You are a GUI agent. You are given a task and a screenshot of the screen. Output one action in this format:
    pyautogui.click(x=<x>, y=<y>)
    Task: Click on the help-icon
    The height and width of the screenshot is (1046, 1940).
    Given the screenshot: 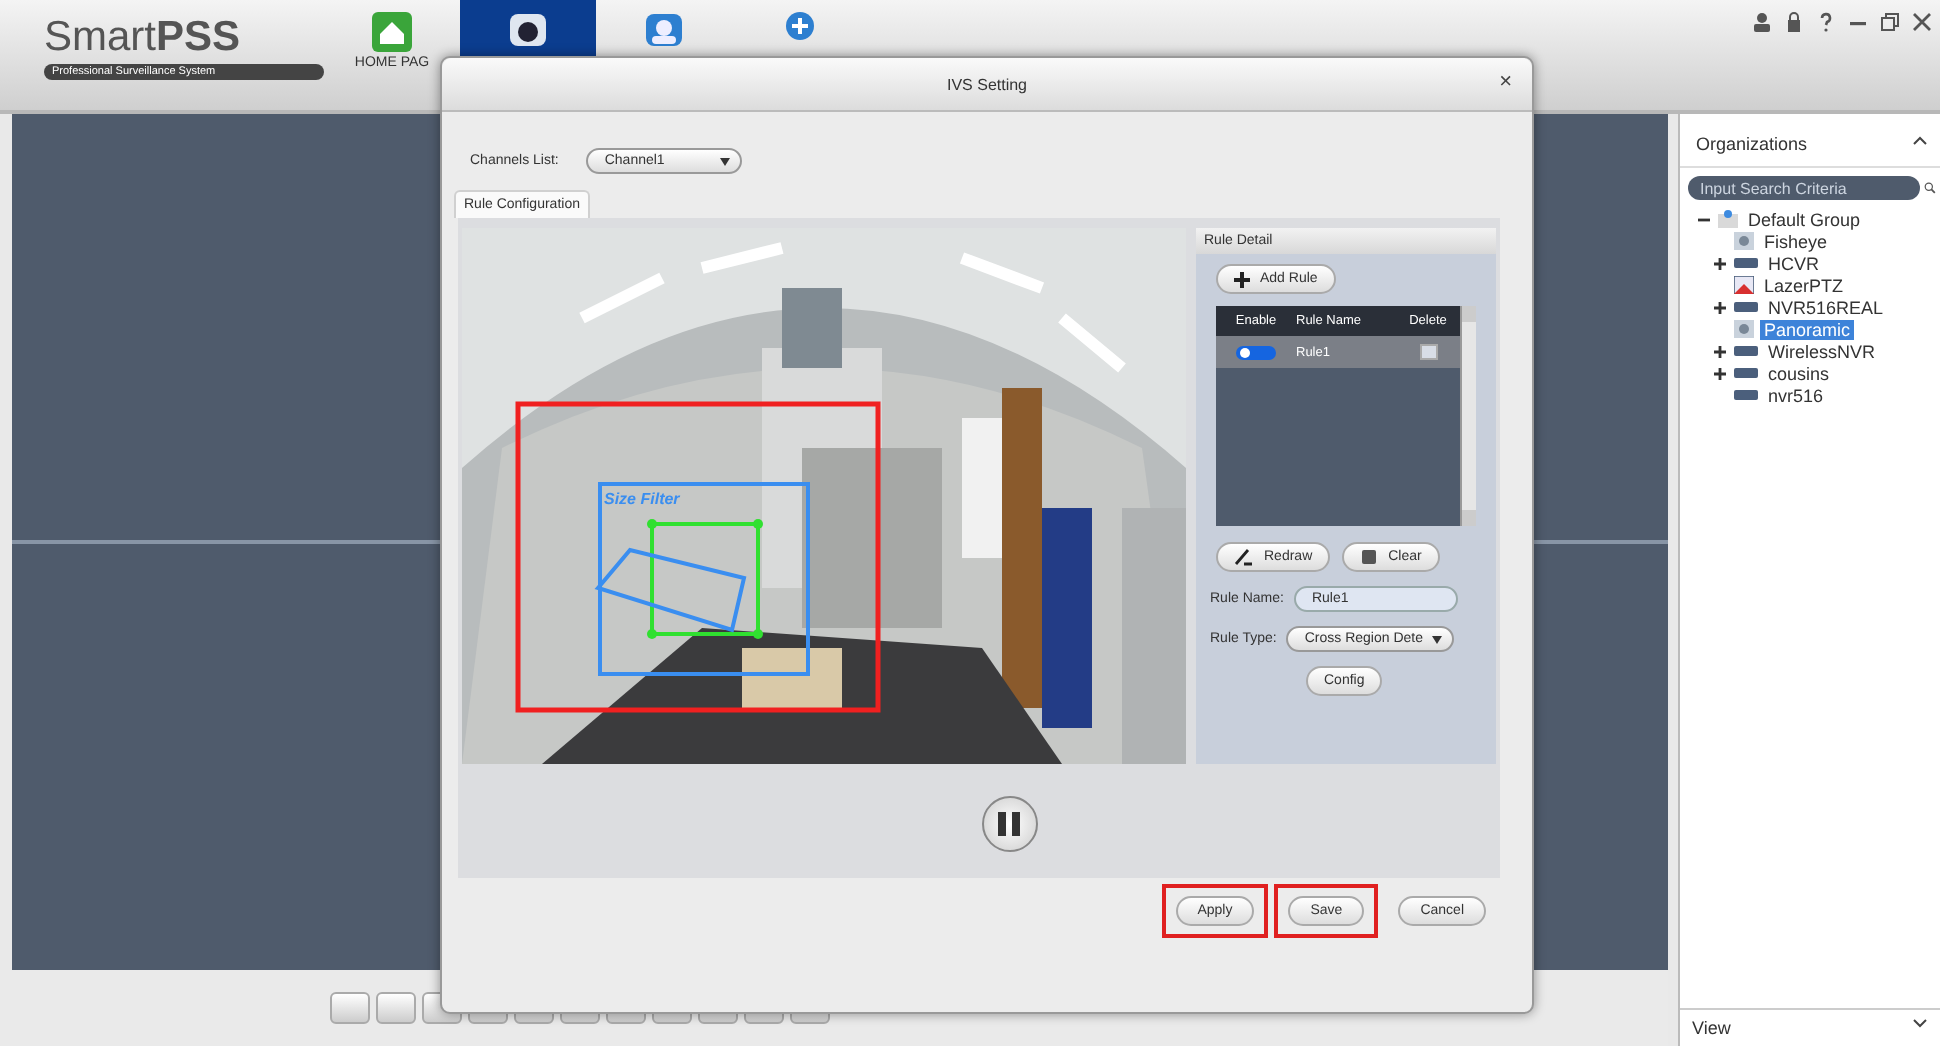 What is the action you would take?
    pyautogui.click(x=1826, y=22)
    